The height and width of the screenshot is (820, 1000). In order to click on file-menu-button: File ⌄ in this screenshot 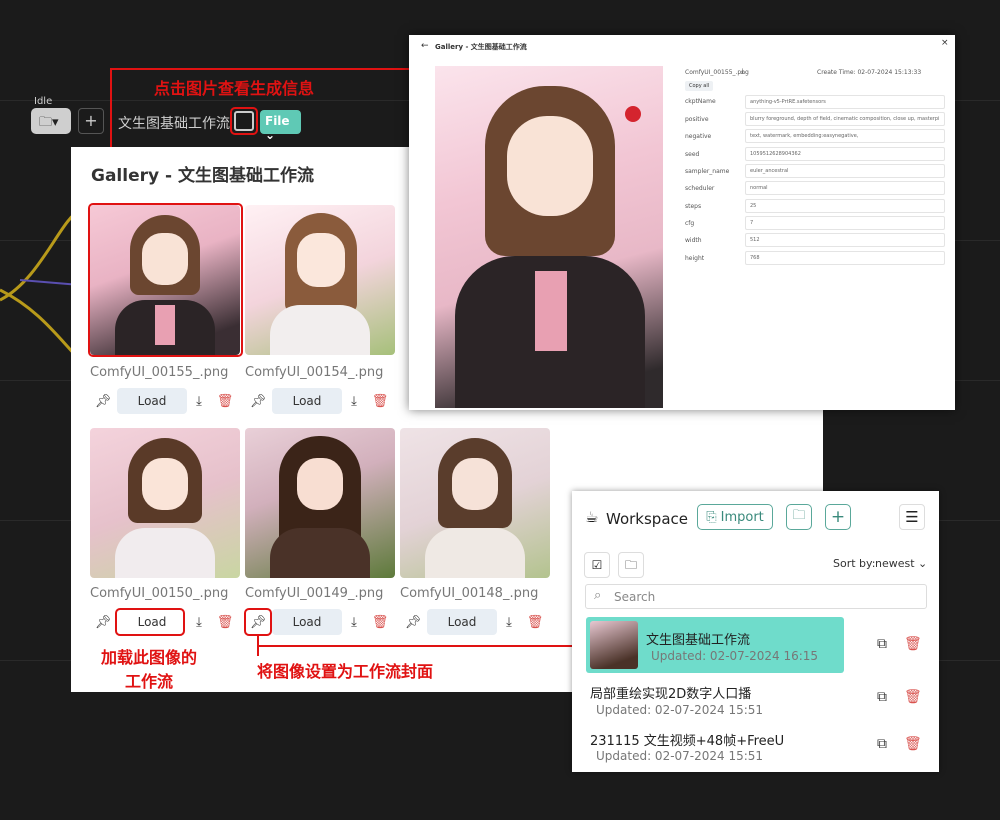, I will do `click(280, 126)`.